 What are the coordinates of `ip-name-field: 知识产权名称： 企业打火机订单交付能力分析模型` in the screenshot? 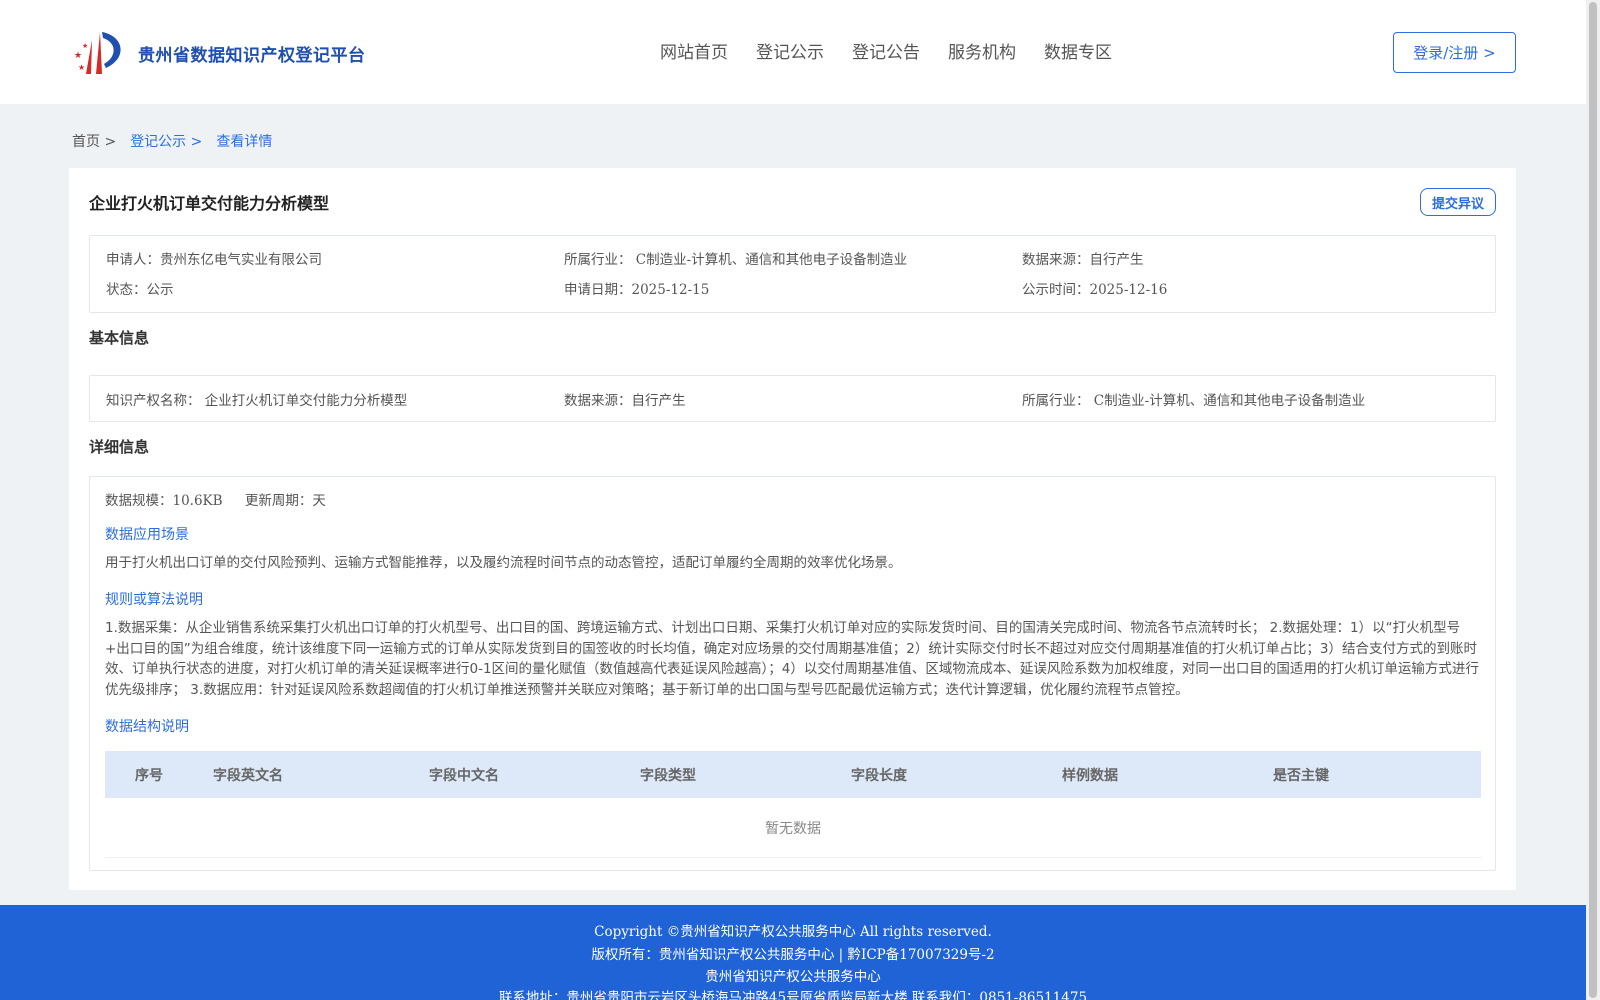 It's located at (257, 401).